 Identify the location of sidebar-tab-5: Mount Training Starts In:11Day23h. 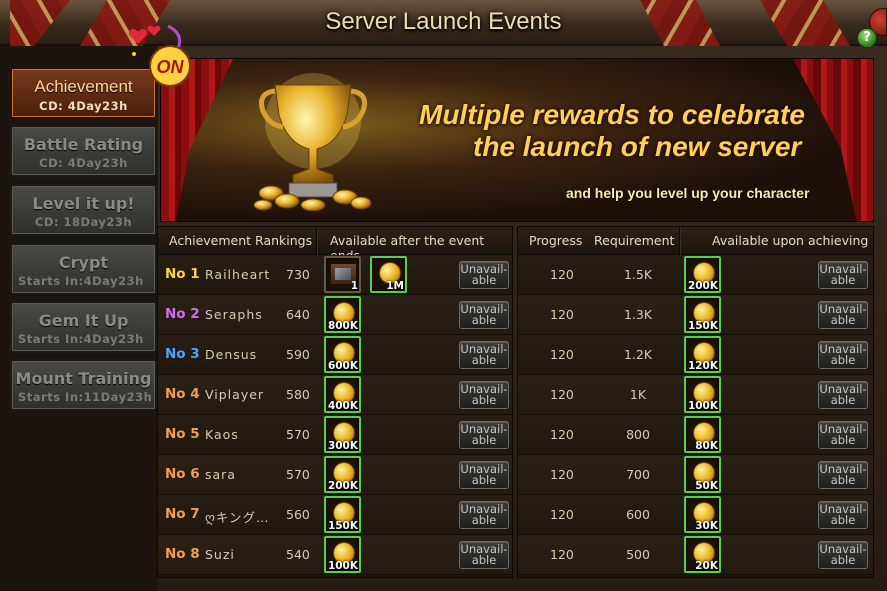
(83, 385).